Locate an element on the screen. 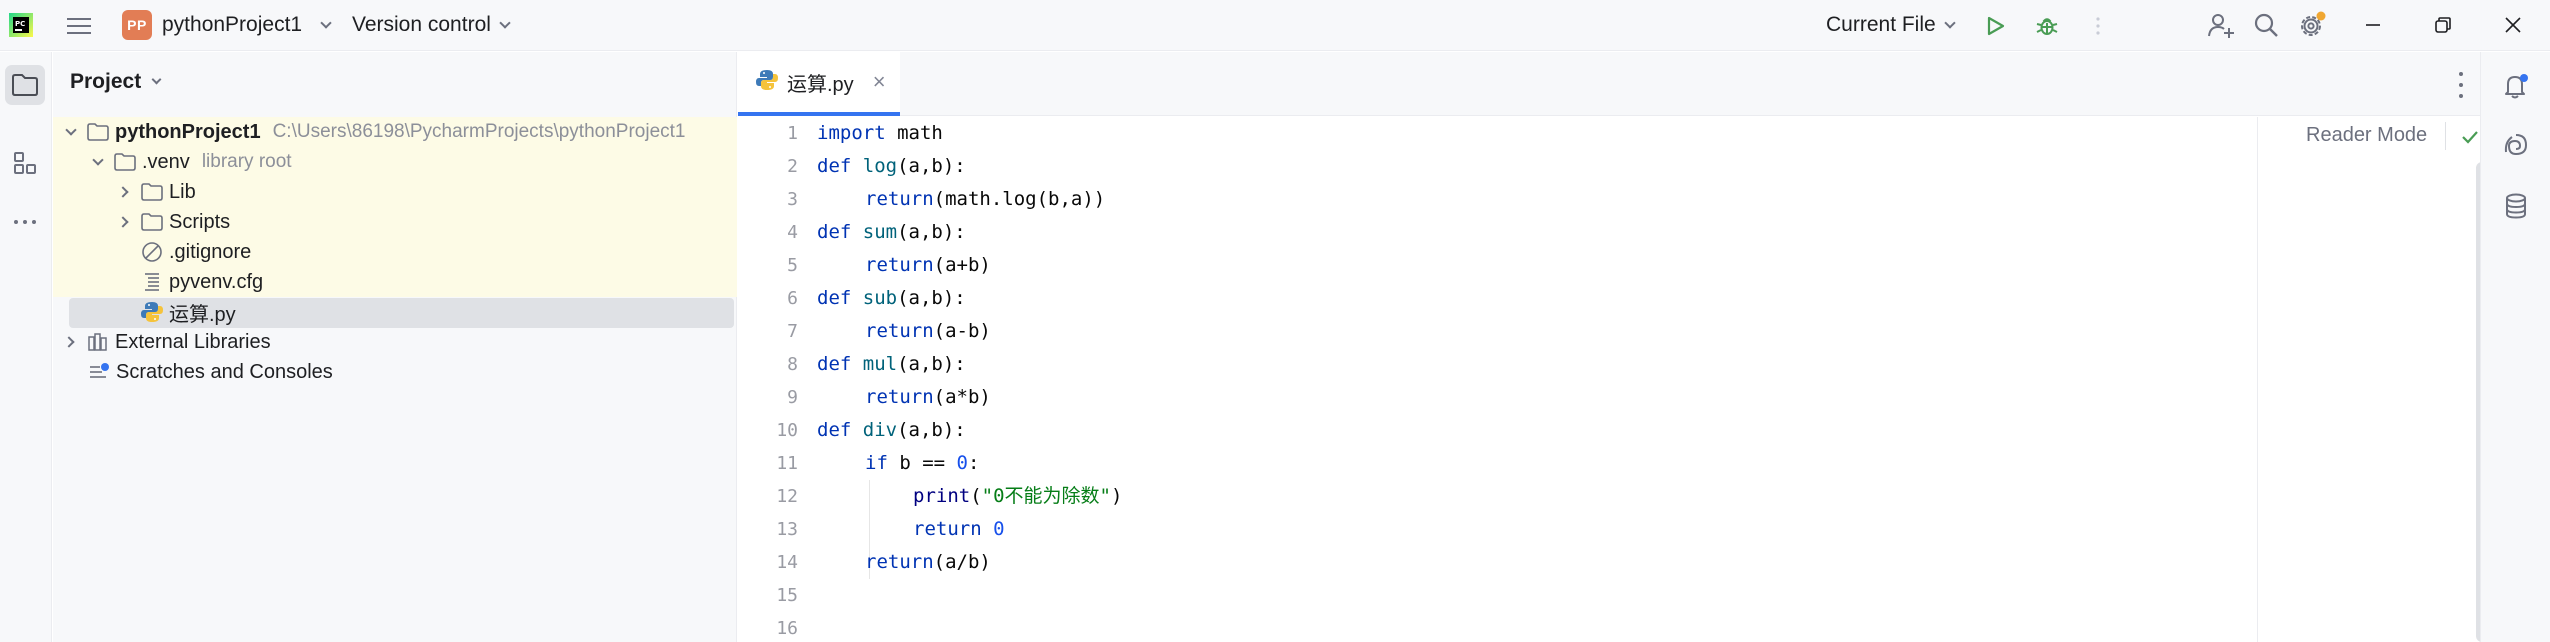 The image size is (2550, 642). line-number: 8 is located at coordinates (792, 364).